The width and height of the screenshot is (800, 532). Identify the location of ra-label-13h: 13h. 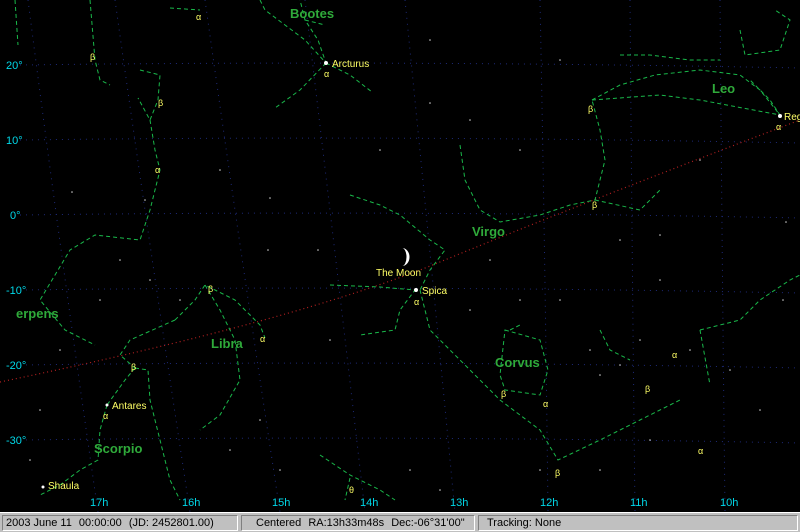
(459, 503).